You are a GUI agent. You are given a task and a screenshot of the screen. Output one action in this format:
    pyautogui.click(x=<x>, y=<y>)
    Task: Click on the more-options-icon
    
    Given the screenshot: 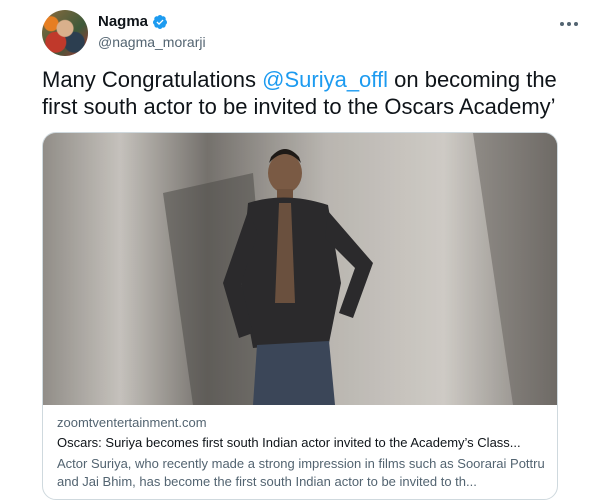 What is the action you would take?
    pyautogui.click(x=569, y=24)
    